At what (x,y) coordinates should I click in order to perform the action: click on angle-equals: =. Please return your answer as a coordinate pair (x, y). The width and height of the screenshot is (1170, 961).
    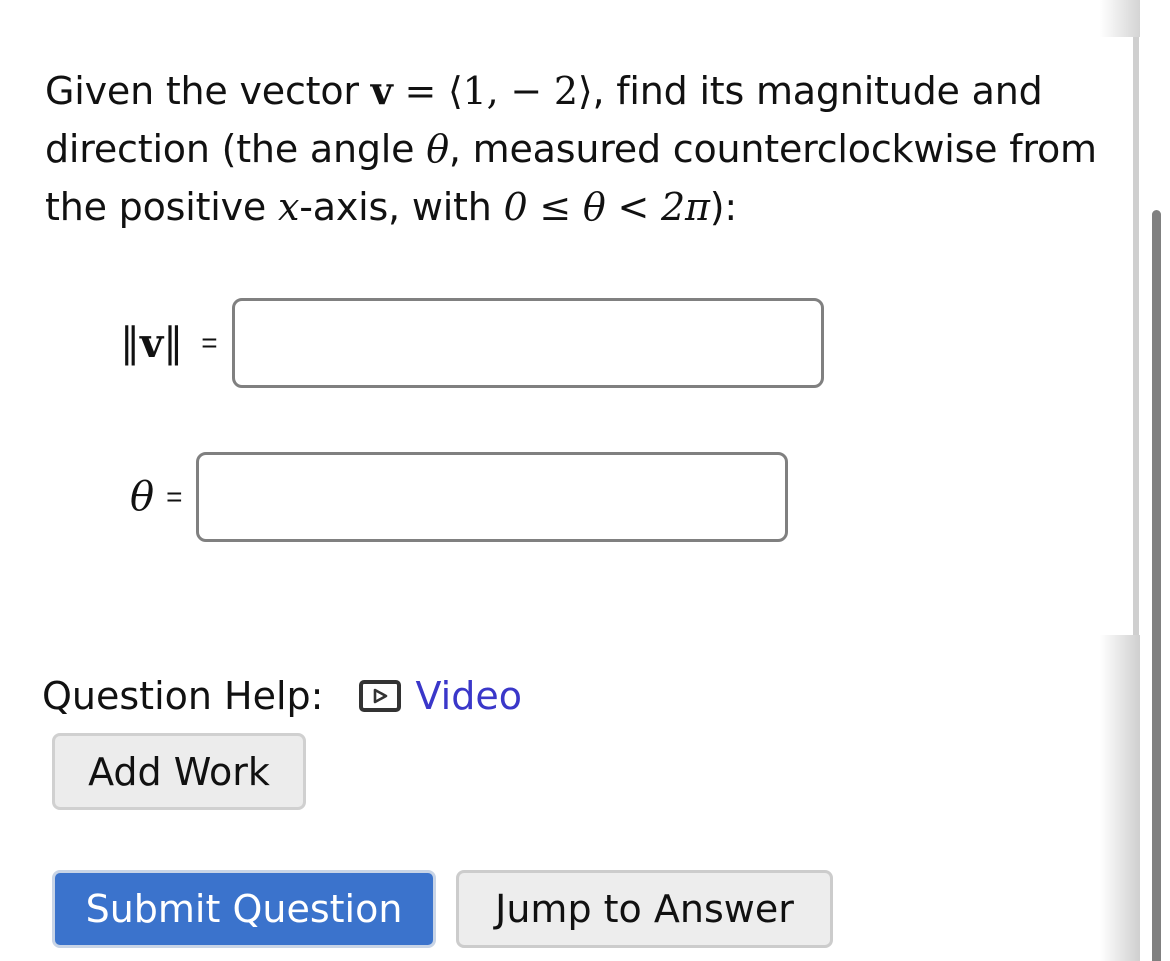
    Looking at the image, I should click on (174, 496).